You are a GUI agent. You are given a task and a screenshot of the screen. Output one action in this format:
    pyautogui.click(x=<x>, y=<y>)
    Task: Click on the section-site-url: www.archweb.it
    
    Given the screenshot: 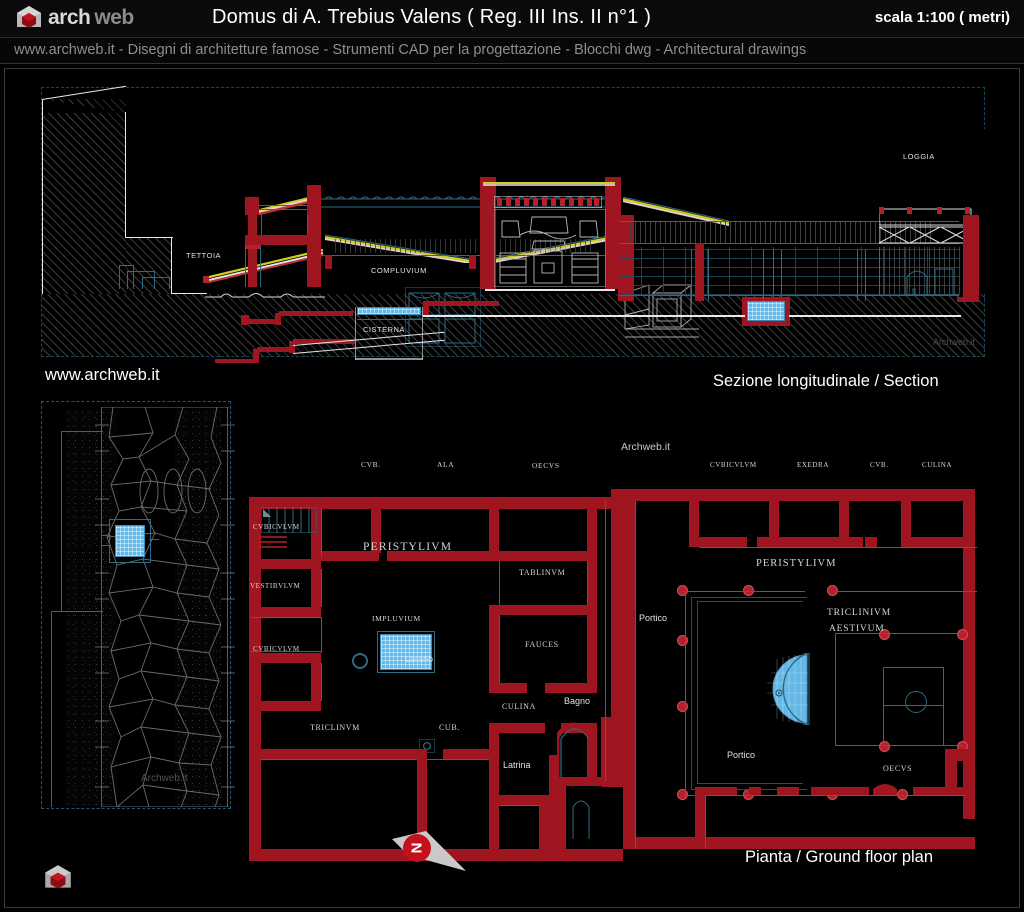 What is the action you would take?
    pyautogui.click(x=102, y=375)
    